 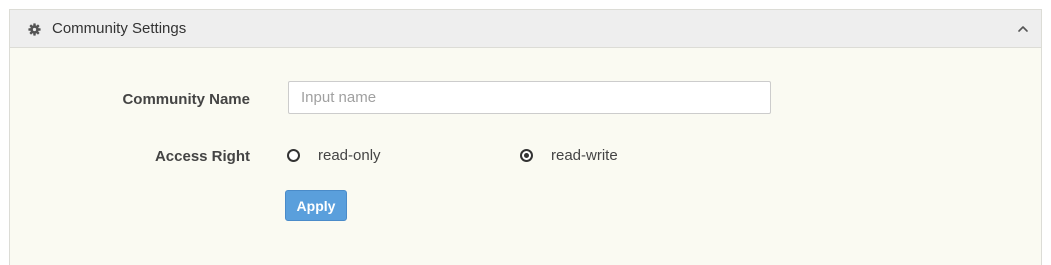 I want to click on panel-header: Community Settings, so click(x=525, y=29).